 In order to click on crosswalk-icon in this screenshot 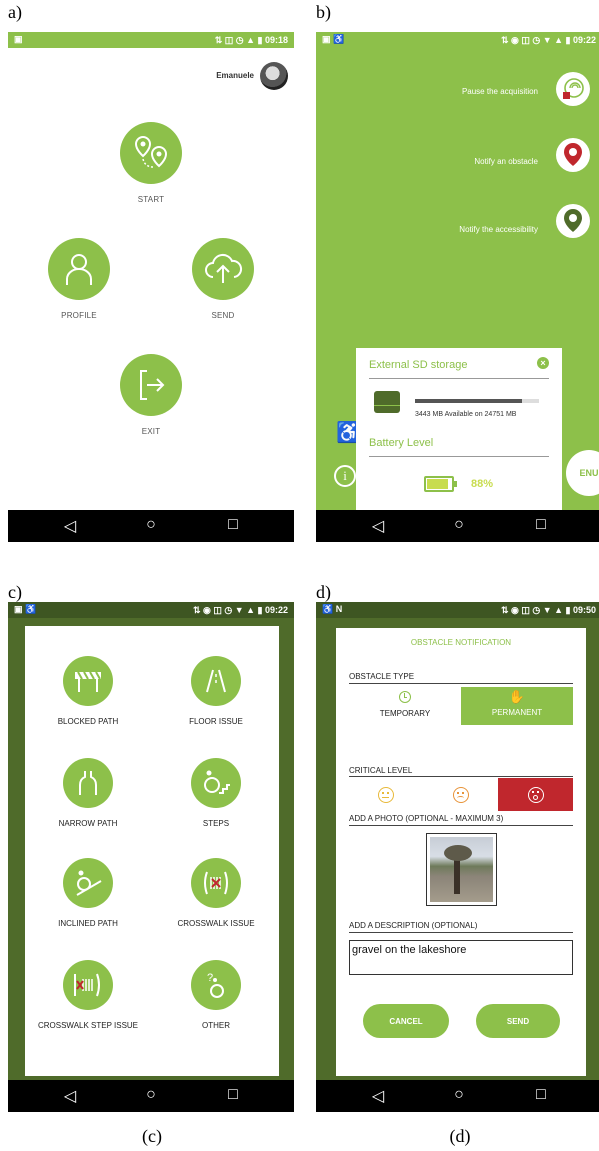, I will do `click(216, 883)`.